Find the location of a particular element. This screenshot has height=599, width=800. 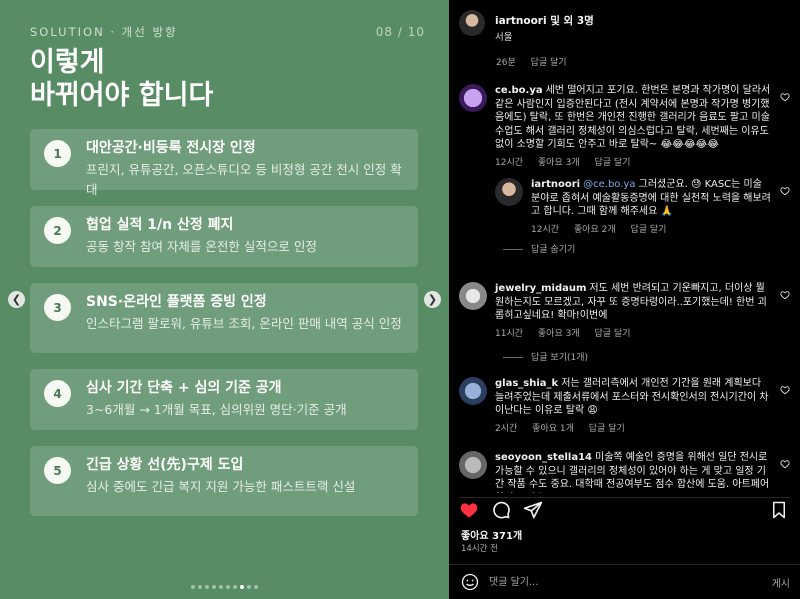

card-description: 공동 창작 참여 자체를 온전한 실적으로 인정 is located at coordinates (201, 246).